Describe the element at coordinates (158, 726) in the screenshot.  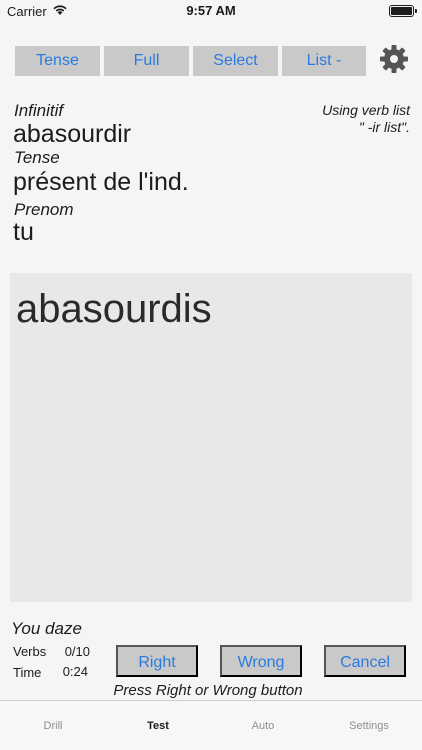
I see `tab-test: Test` at that location.